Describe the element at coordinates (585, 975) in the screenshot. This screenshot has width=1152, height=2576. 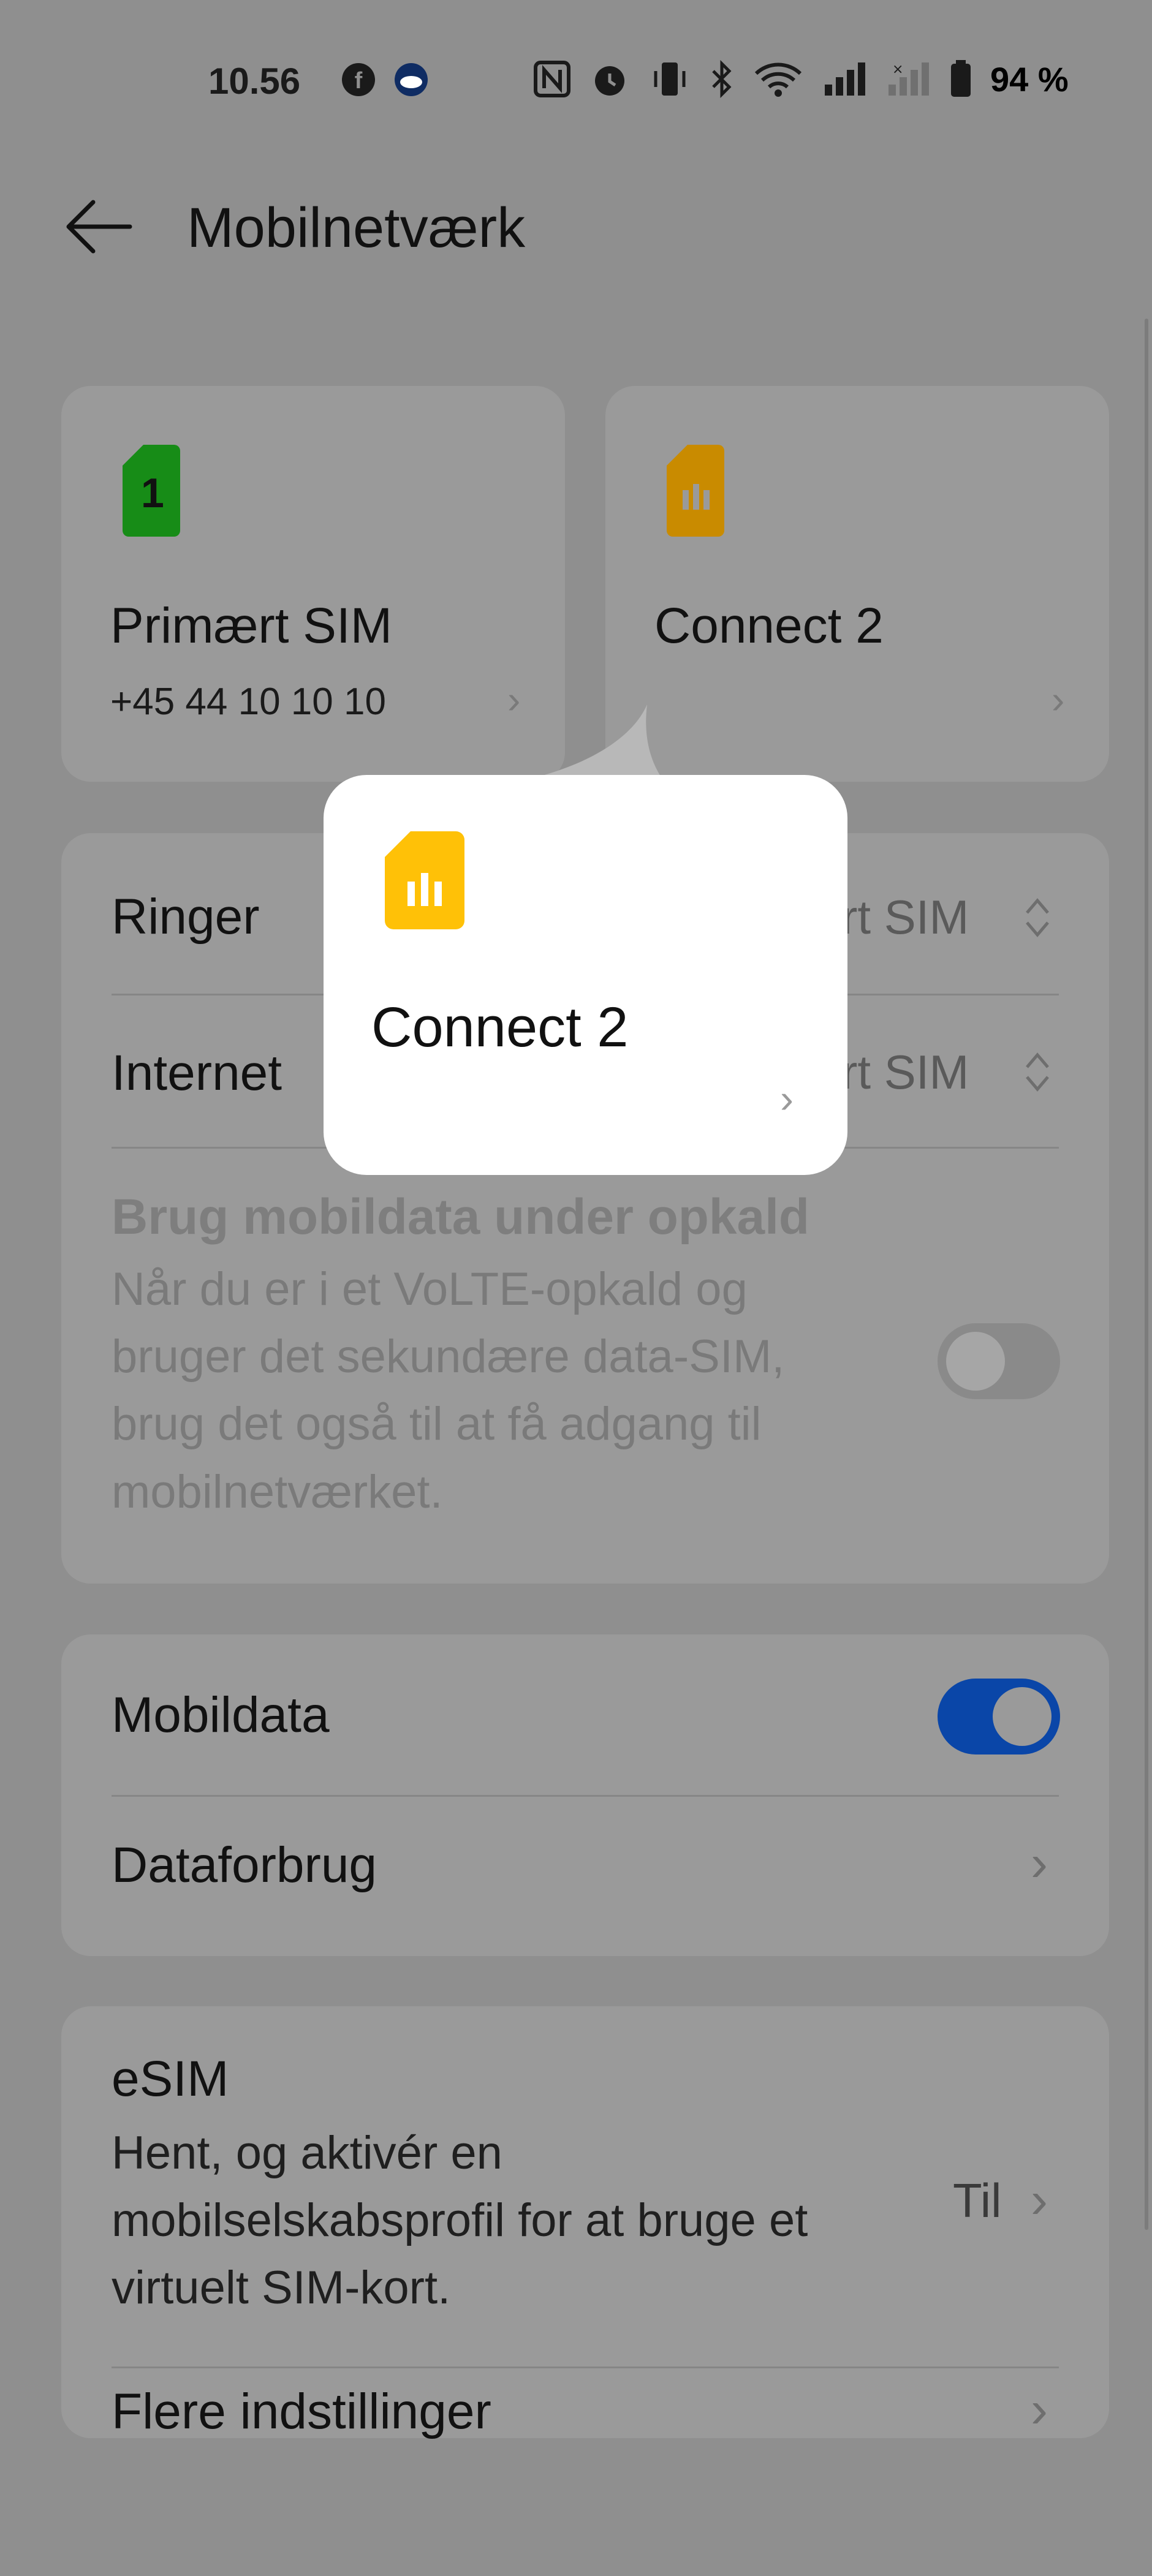
I see `sim-detail-popup: Connect 2 ›` at that location.